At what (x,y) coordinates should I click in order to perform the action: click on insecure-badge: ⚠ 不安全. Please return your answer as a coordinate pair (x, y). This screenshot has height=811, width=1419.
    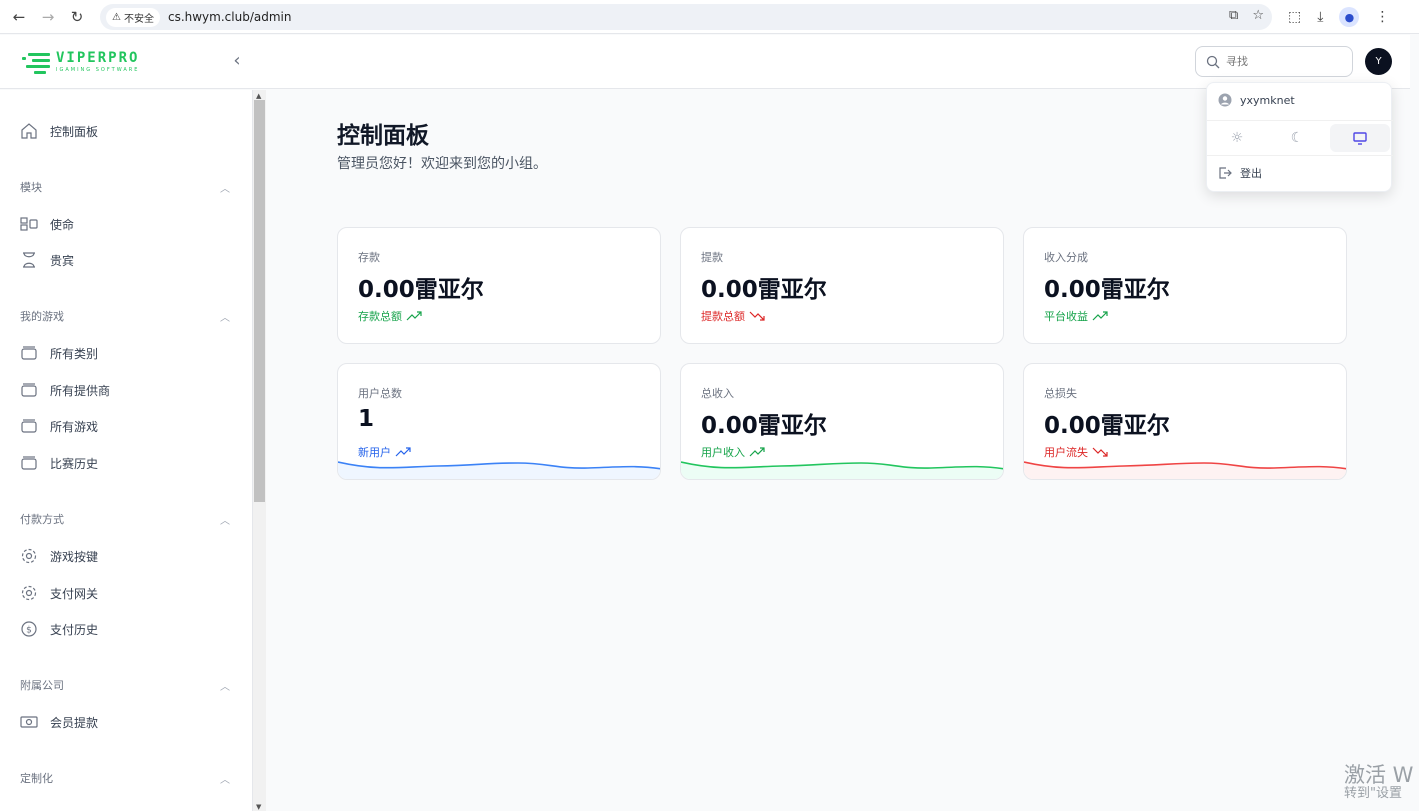
    Looking at the image, I should click on (133, 17).